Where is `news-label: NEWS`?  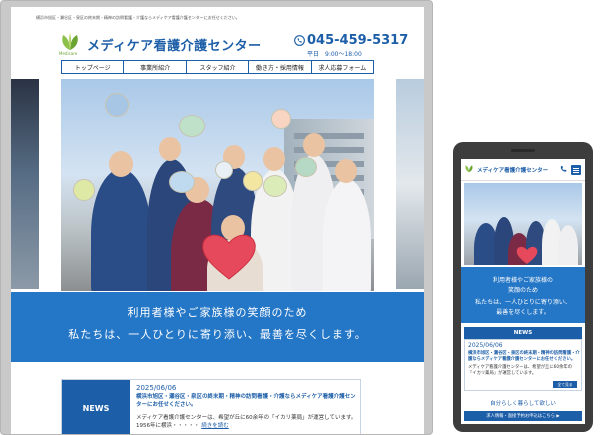
news-label: NEWS is located at coordinates (96, 407).